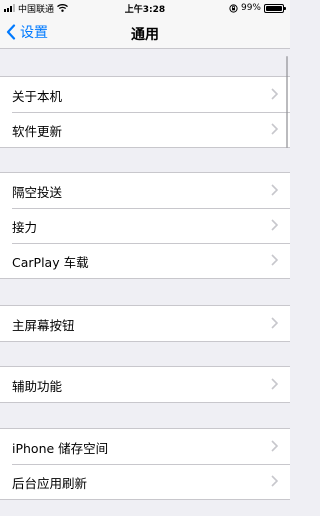  Describe the element at coordinates (145, 129) in the screenshot. I see `row-software-update: 软件更新` at that location.